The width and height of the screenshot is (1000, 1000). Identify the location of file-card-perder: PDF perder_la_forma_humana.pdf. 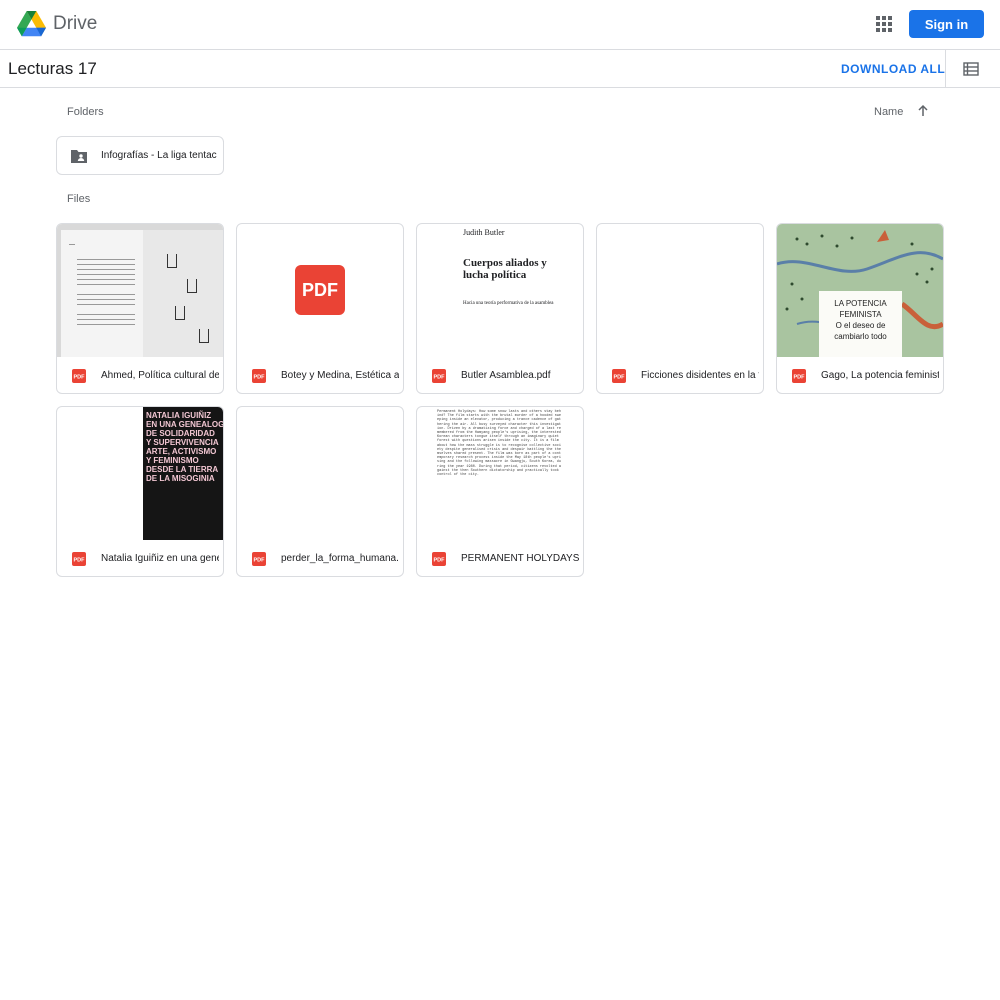
(320, 491).